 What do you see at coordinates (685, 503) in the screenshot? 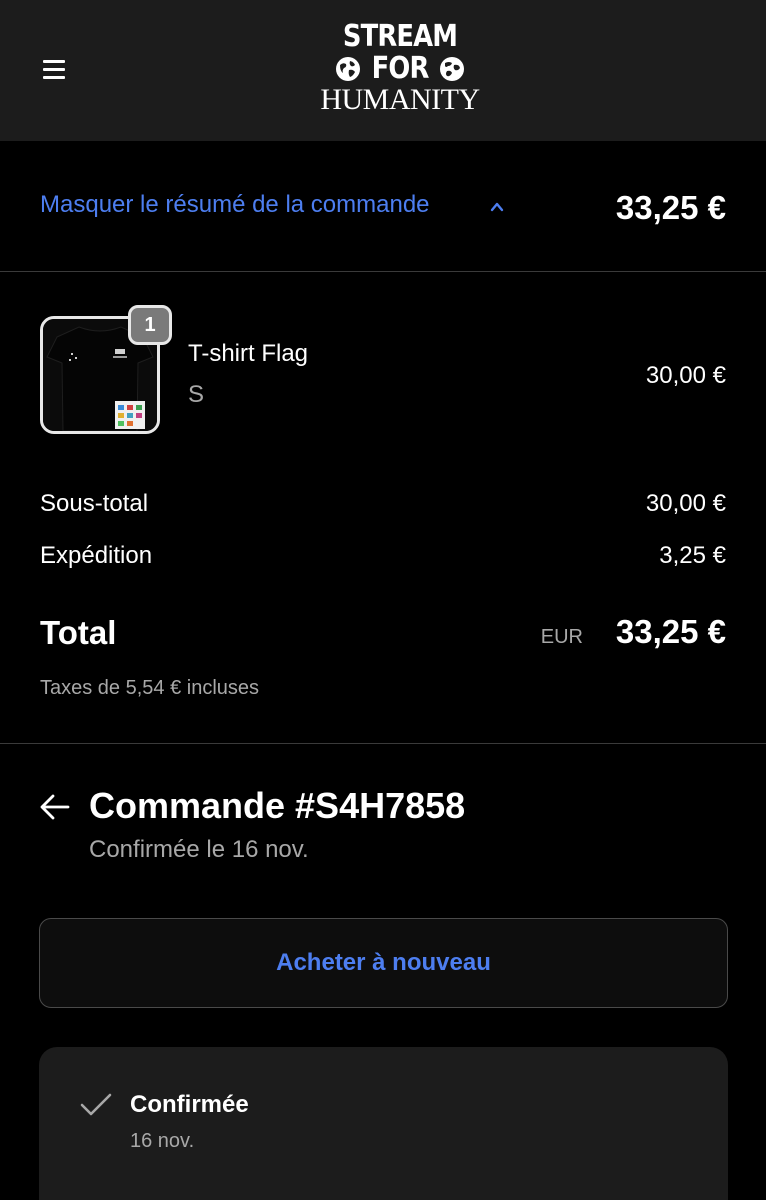
I see `subtotal-value: 30,00 €` at bounding box center [685, 503].